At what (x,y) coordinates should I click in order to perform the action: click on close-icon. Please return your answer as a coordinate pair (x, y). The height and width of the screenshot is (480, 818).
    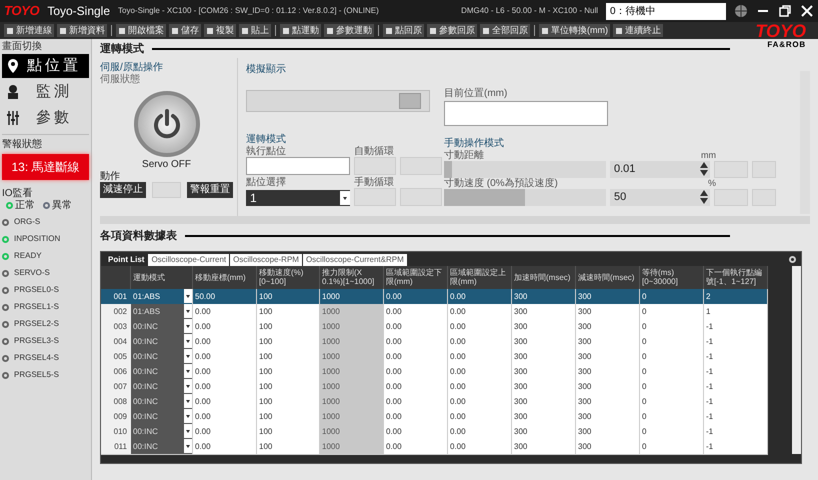
    Looking at the image, I should click on (807, 11).